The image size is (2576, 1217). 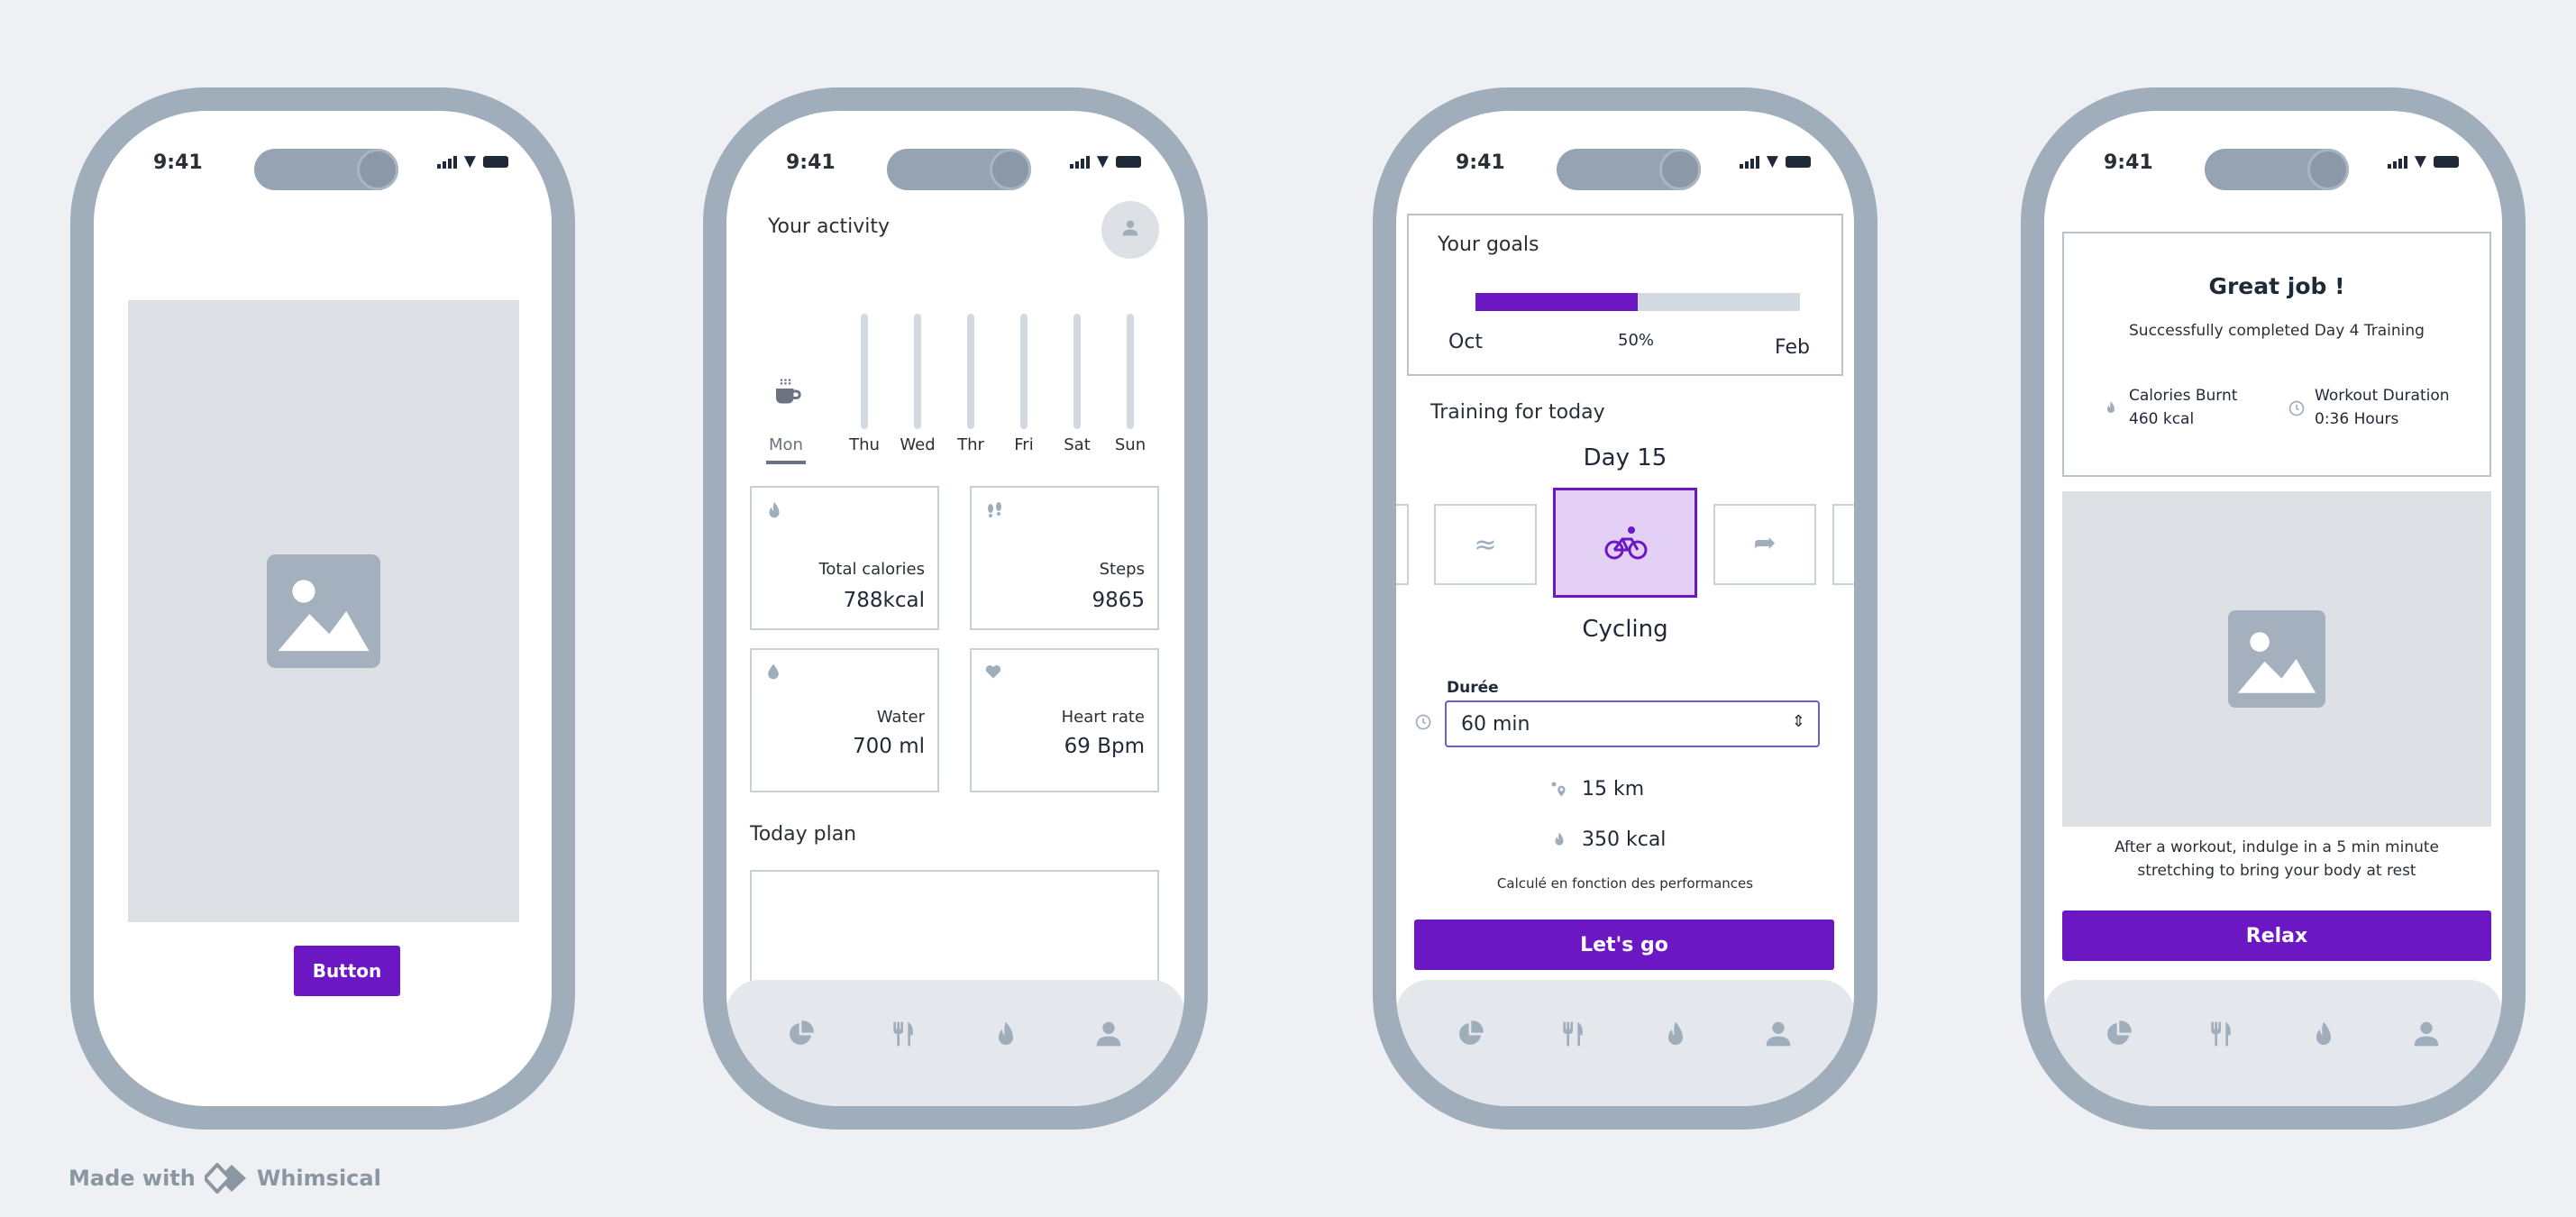 I want to click on calories-value: 350 kcal, so click(x=1624, y=839).